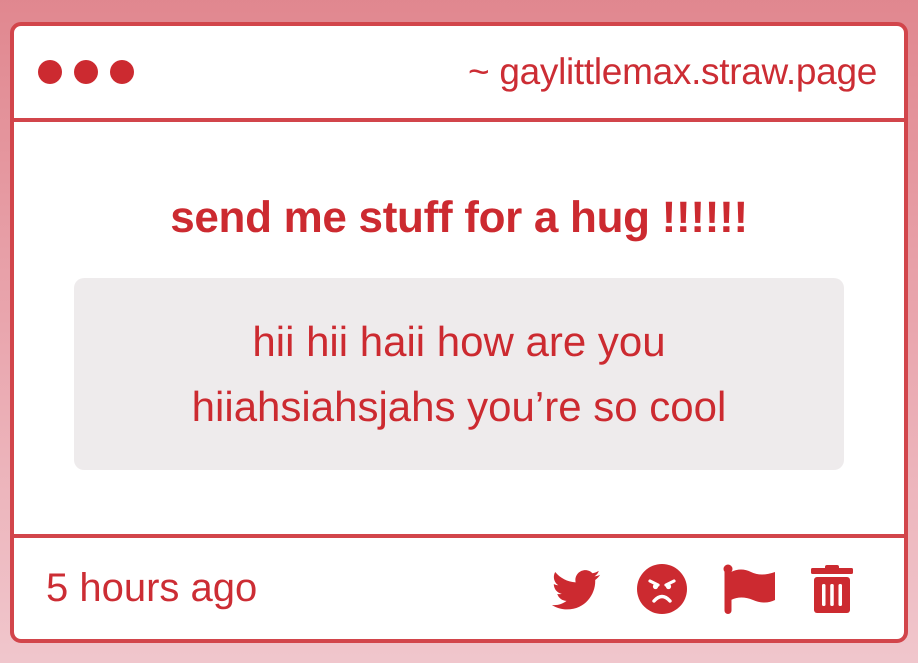 Image resolution: width=918 pixels, height=663 pixels. Describe the element at coordinates (662, 589) in the screenshot. I see `angry-face-icon` at that location.